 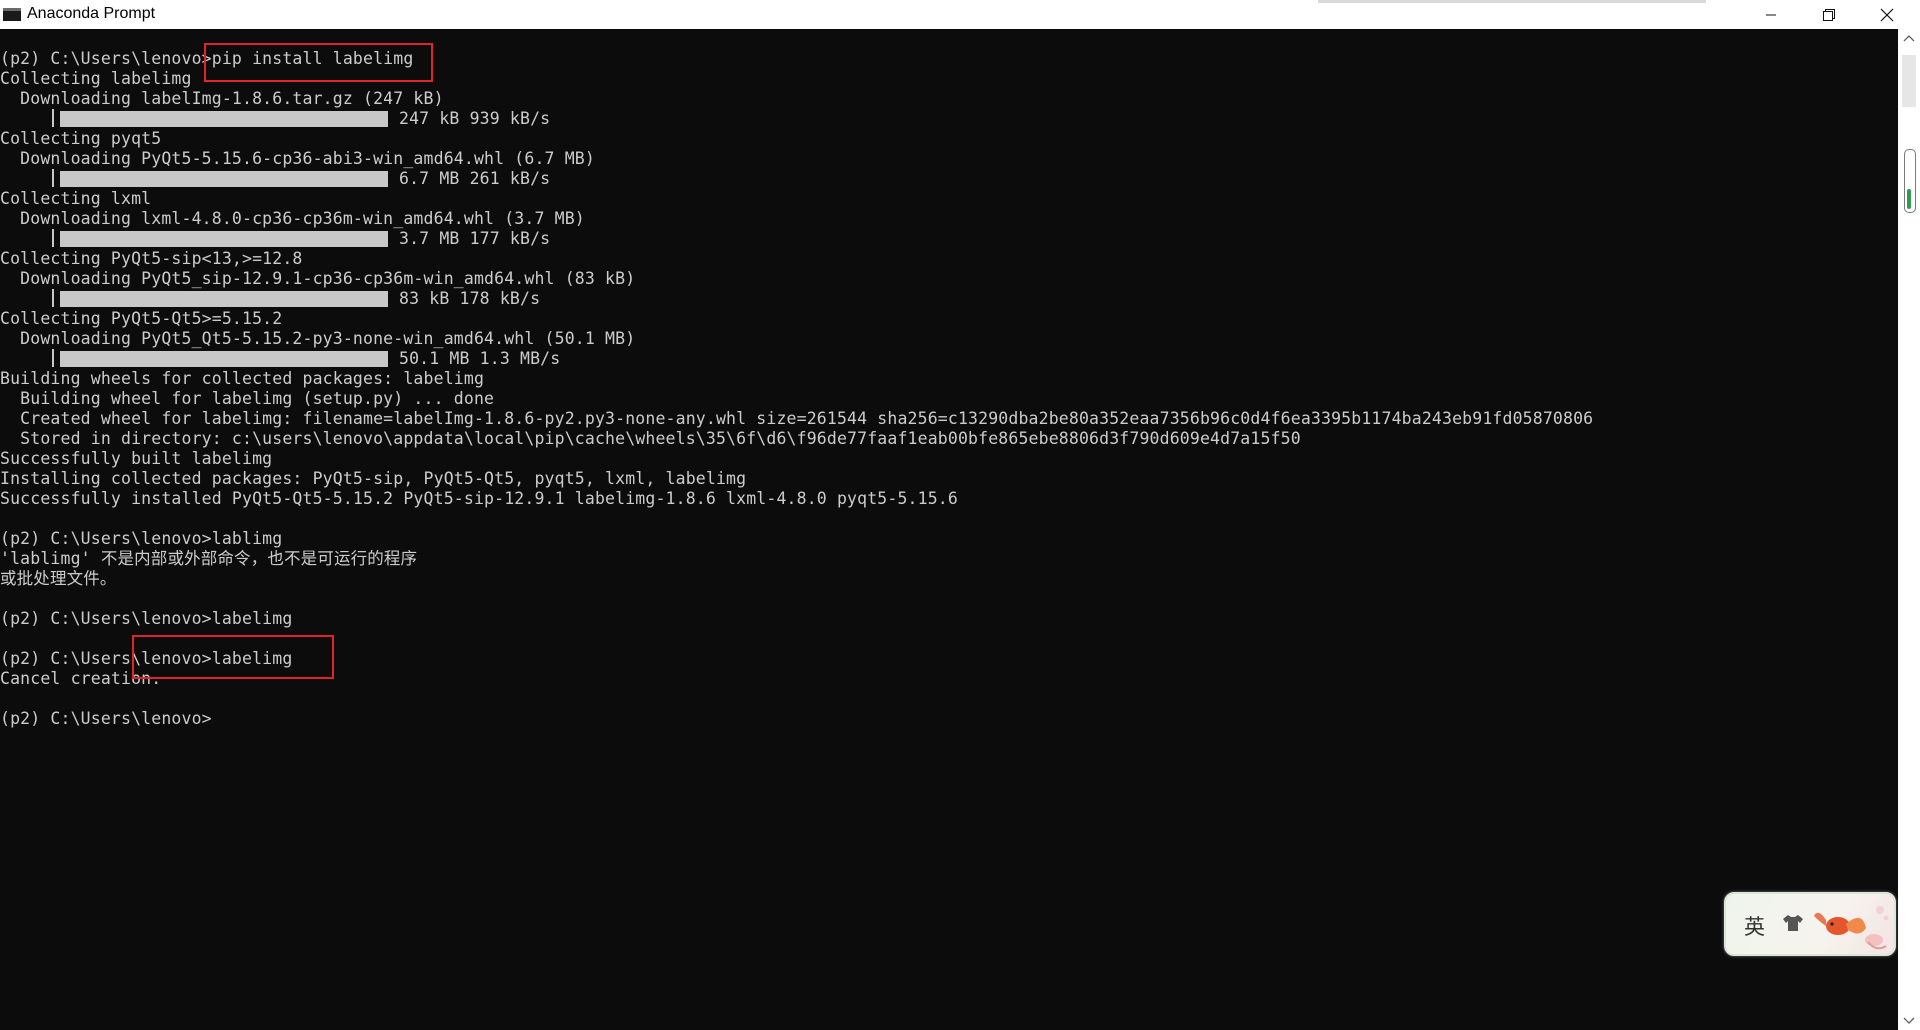 I want to click on minimize-icon, so click(x=1771, y=14).